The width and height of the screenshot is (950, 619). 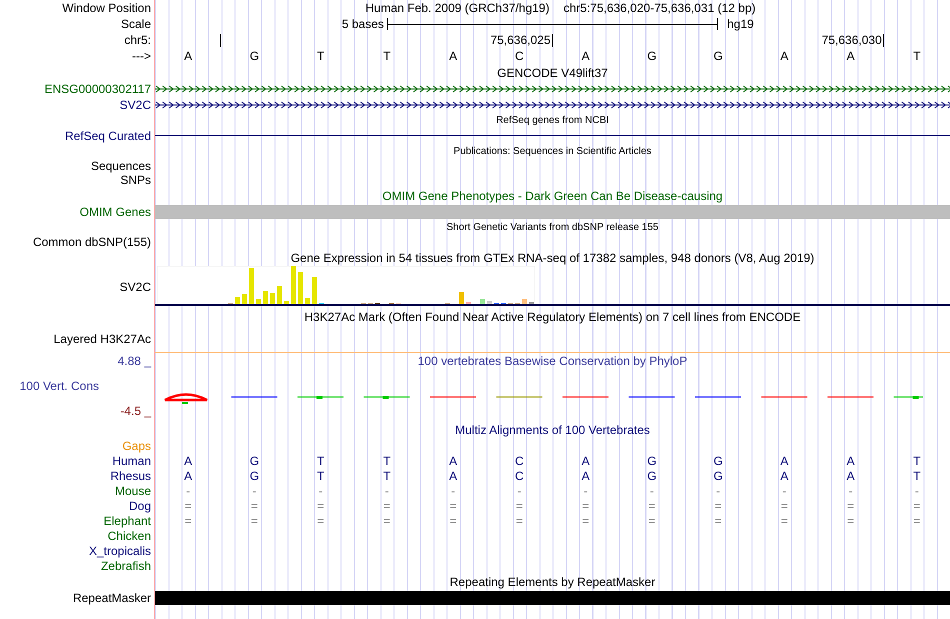 What do you see at coordinates (740, 24) in the screenshot?
I see `scale-assembly: hg19` at bounding box center [740, 24].